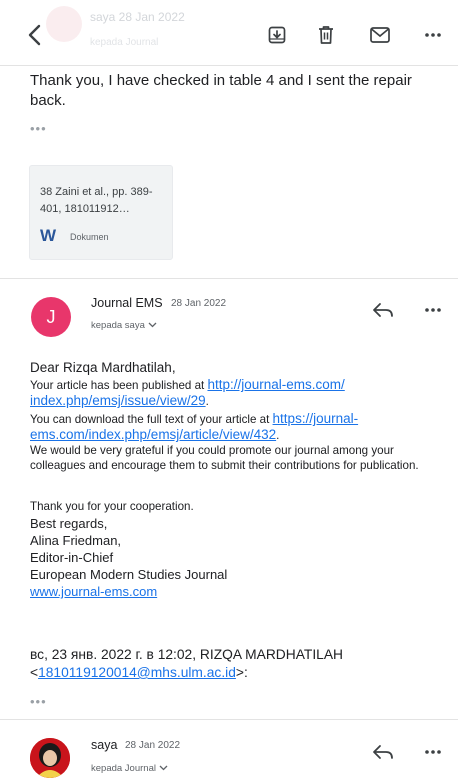 Image resolution: width=458 pixels, height=778 pixels. I want to click on trash-icon, so click(326, 35).